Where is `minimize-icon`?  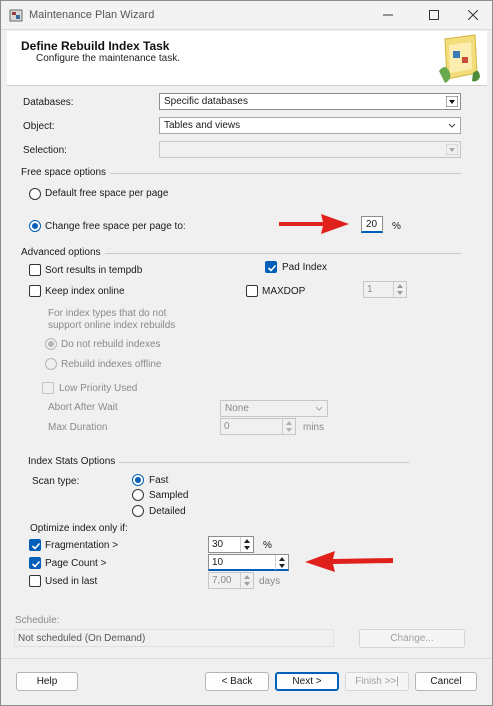 minimize-icon is located at coordinates (388, 15).